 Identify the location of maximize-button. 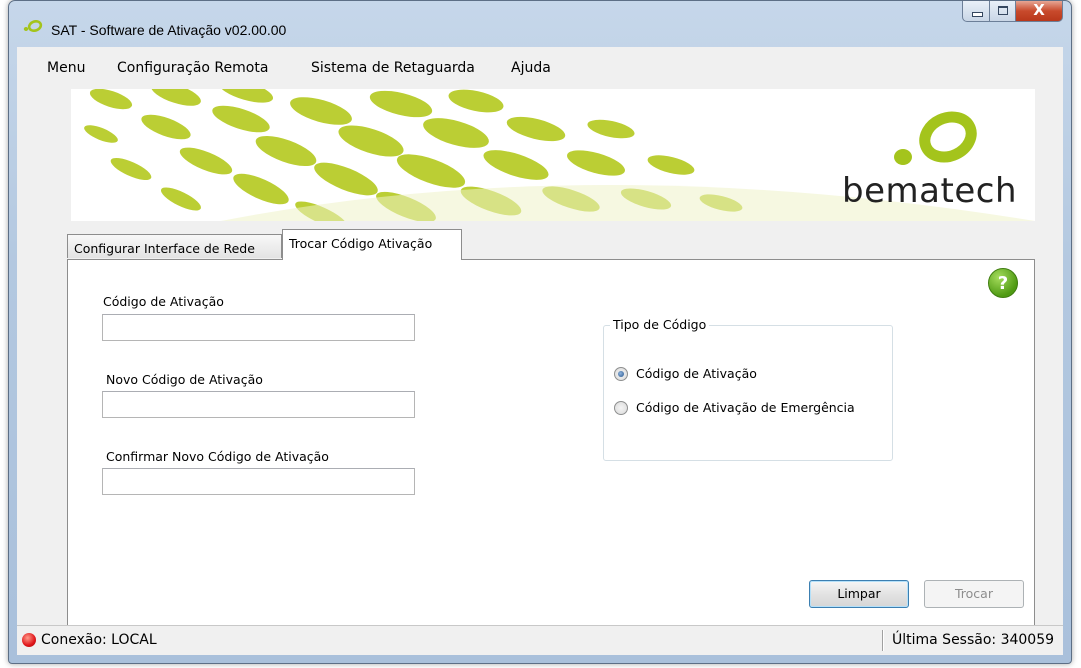
(1003, 11).